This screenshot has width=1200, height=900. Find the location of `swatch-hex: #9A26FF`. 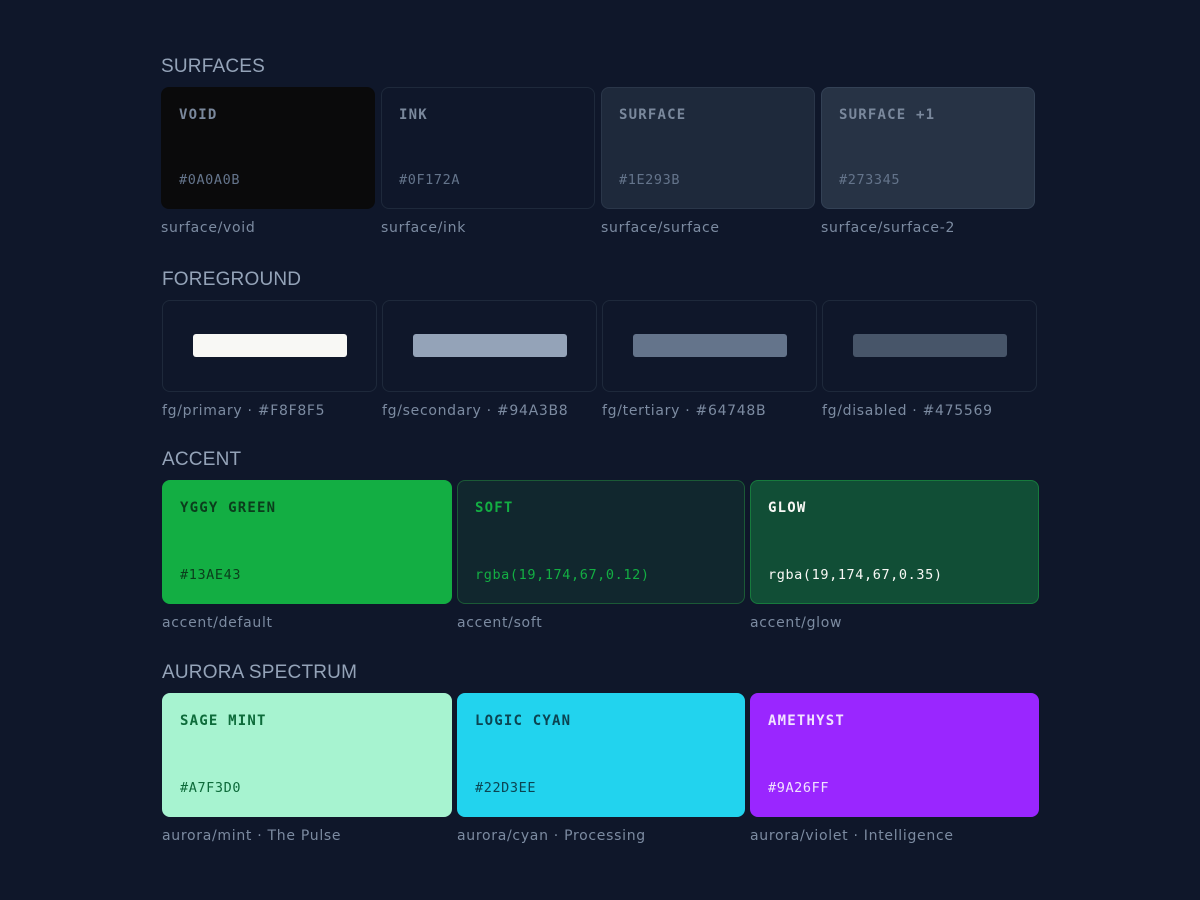

swatch-hex: #9A26FF is located at coordinates (799, 788).